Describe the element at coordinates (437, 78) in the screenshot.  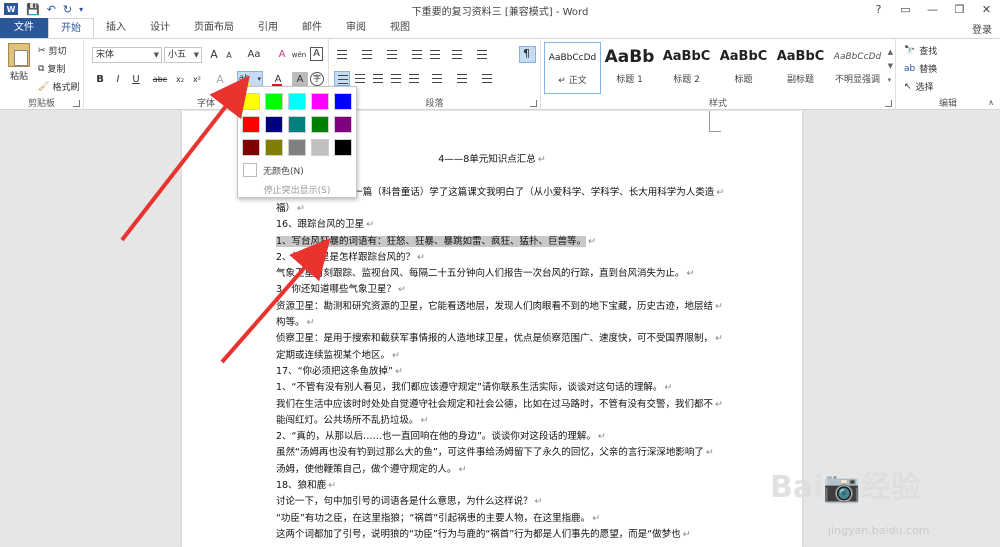
I see `line-spacing-button` at that location.